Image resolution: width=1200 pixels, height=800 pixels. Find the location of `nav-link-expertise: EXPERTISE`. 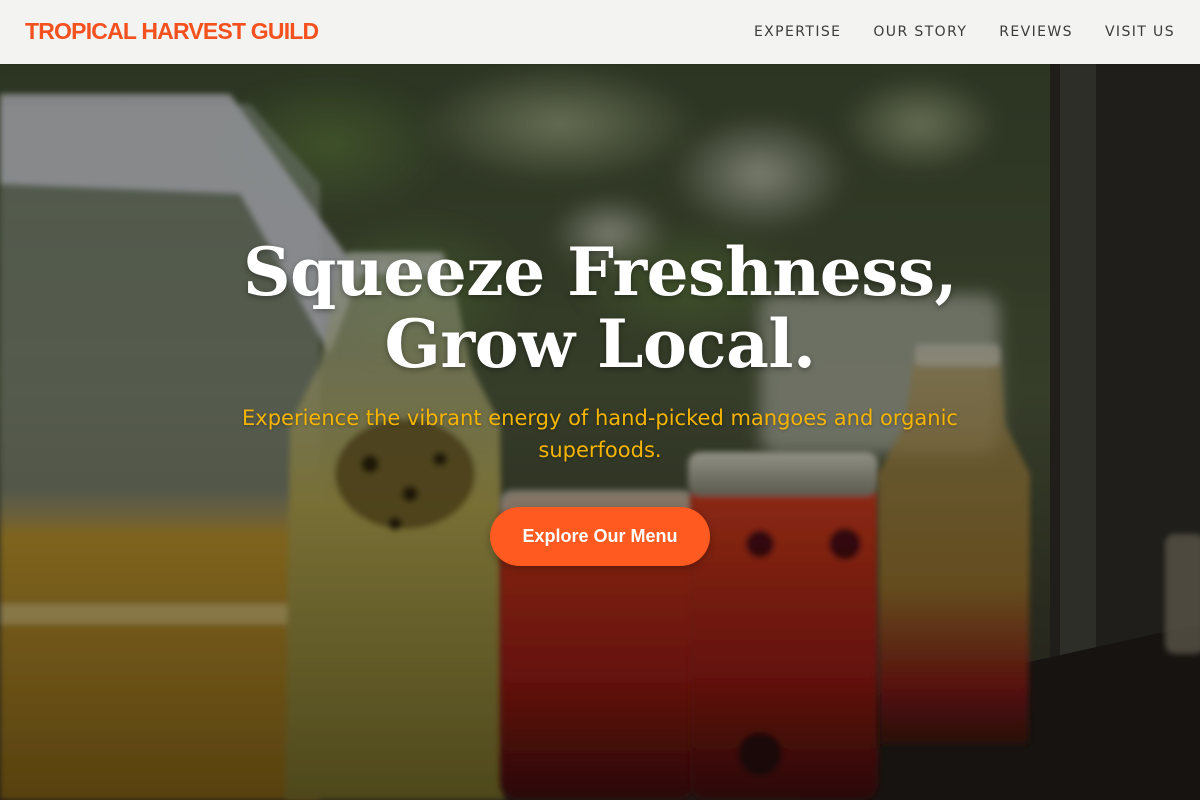

nav-link-expertise: EXPERTISE is located at coordinates (797, 32).